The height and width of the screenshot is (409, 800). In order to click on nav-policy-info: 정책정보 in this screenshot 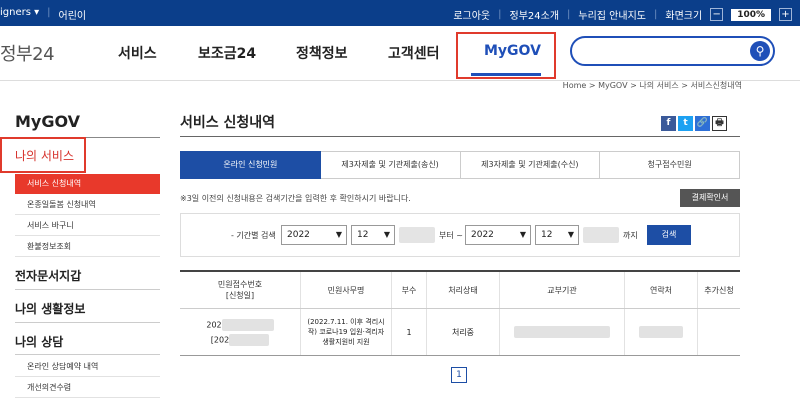, I will do `click(322, 53)`.